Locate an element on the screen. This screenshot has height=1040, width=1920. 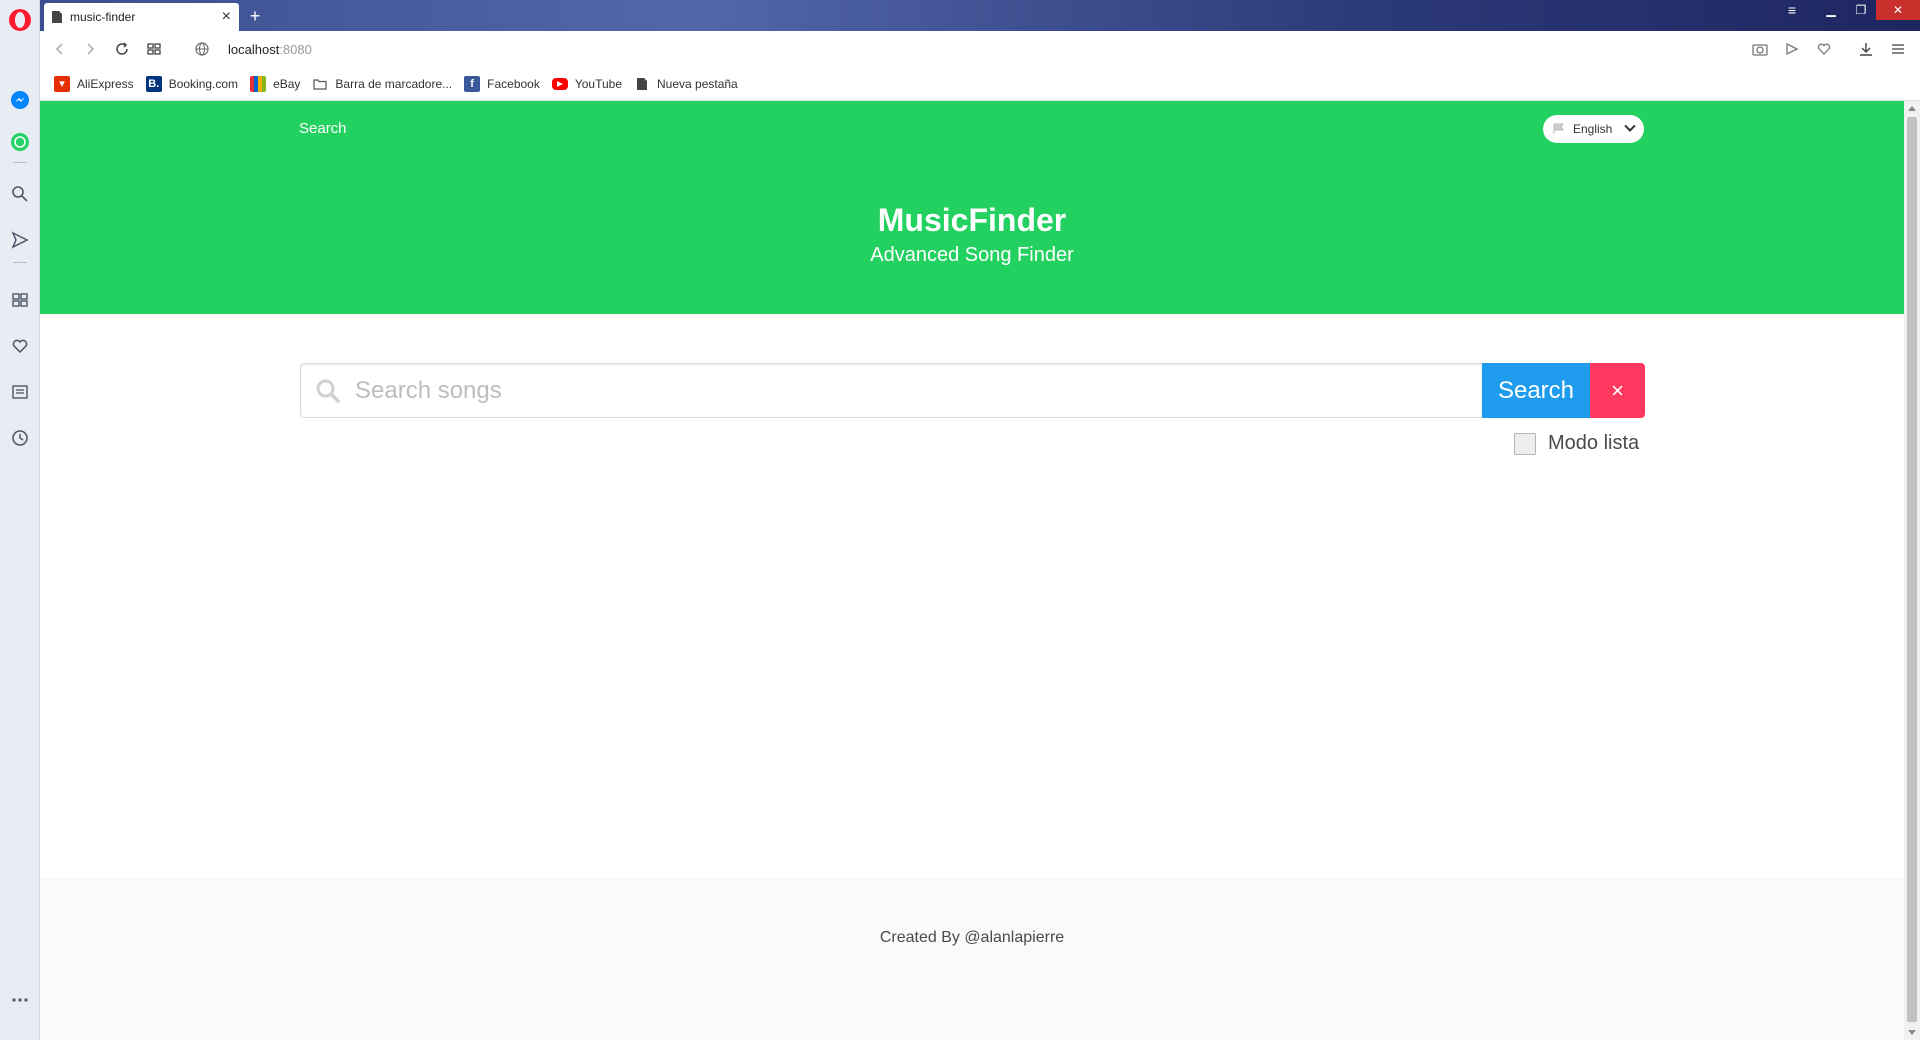
scroll-down-icon is located at coordinates (1912, 1032).